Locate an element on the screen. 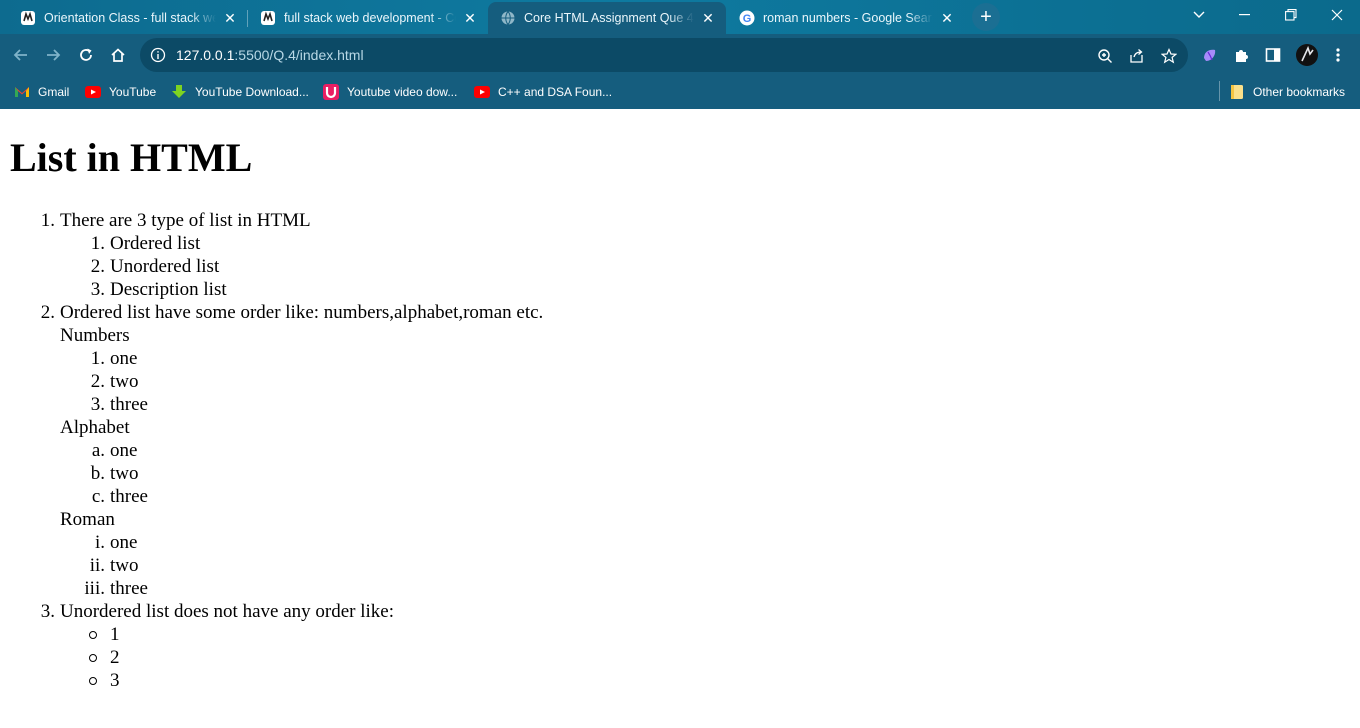 The width and height of the screenshot is (1360, 728). side-panel-icon is located at coordinates (1273, 55).